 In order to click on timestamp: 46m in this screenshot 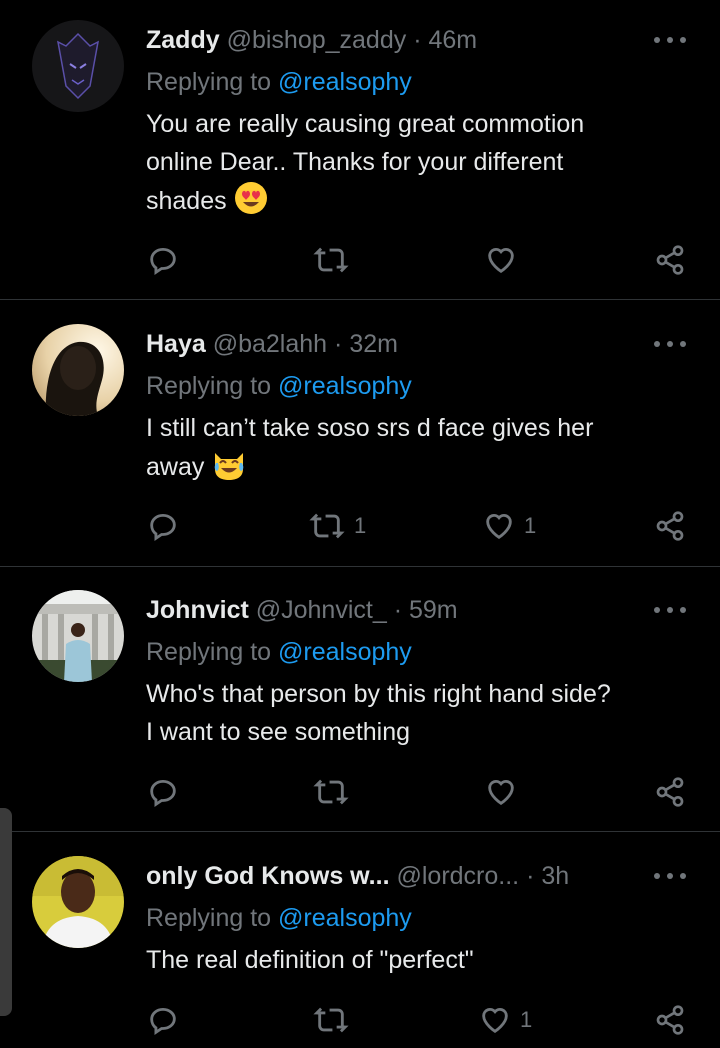, I will do `click(452, 40)`.